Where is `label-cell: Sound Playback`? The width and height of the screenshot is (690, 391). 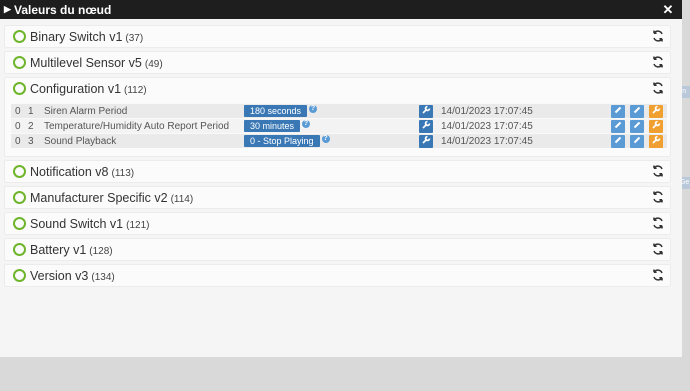 label-cell: Sound Playback is located at coordinates (144, 140).